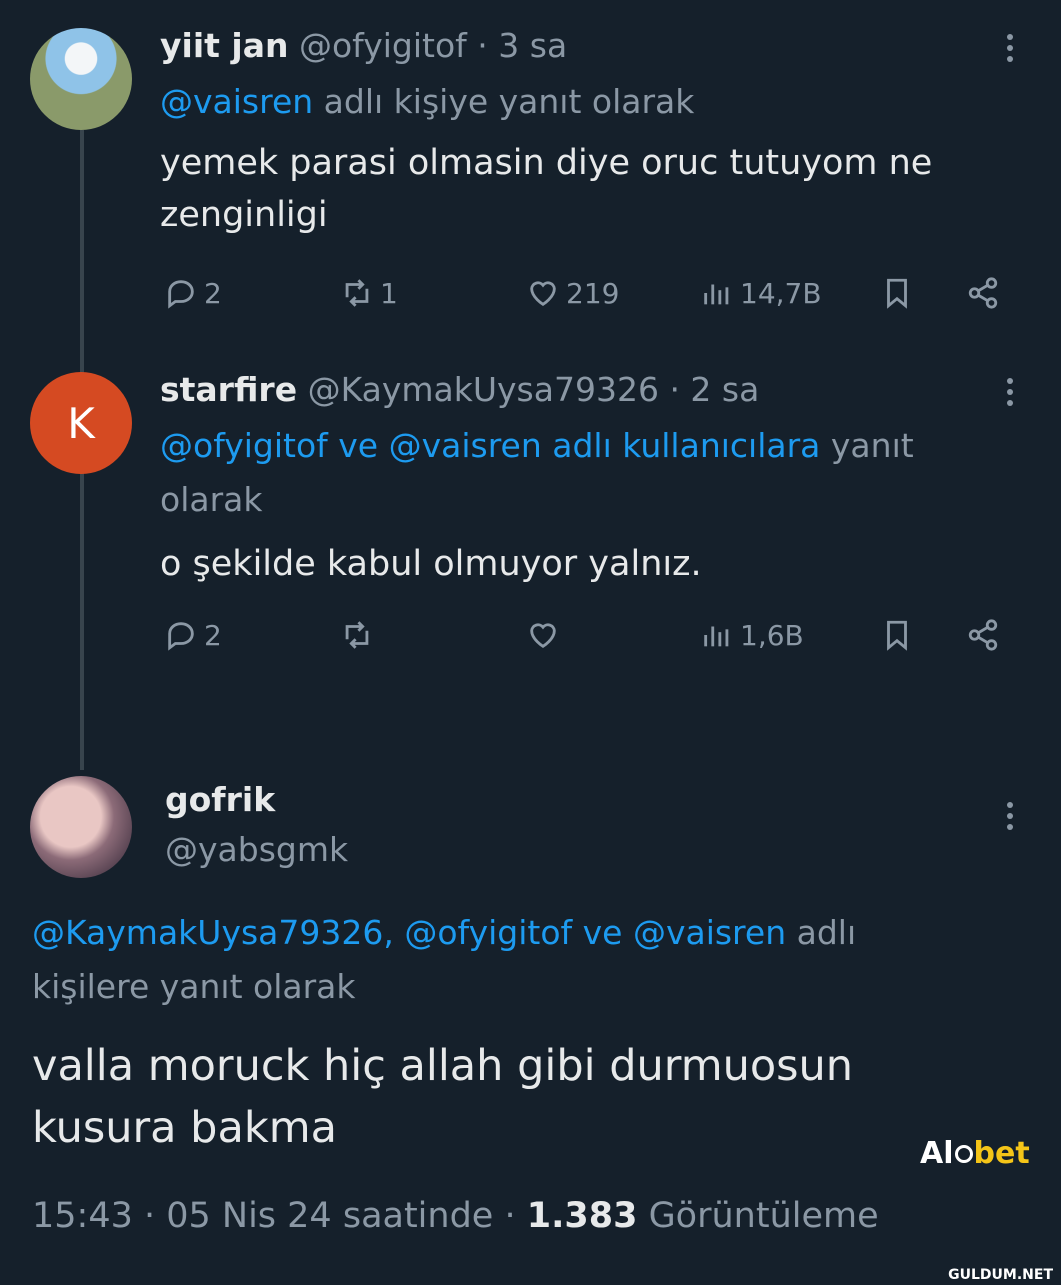 This screenshot has height=1285, width=1061. I want to click on retweet-count: 1, so click(389, 293).